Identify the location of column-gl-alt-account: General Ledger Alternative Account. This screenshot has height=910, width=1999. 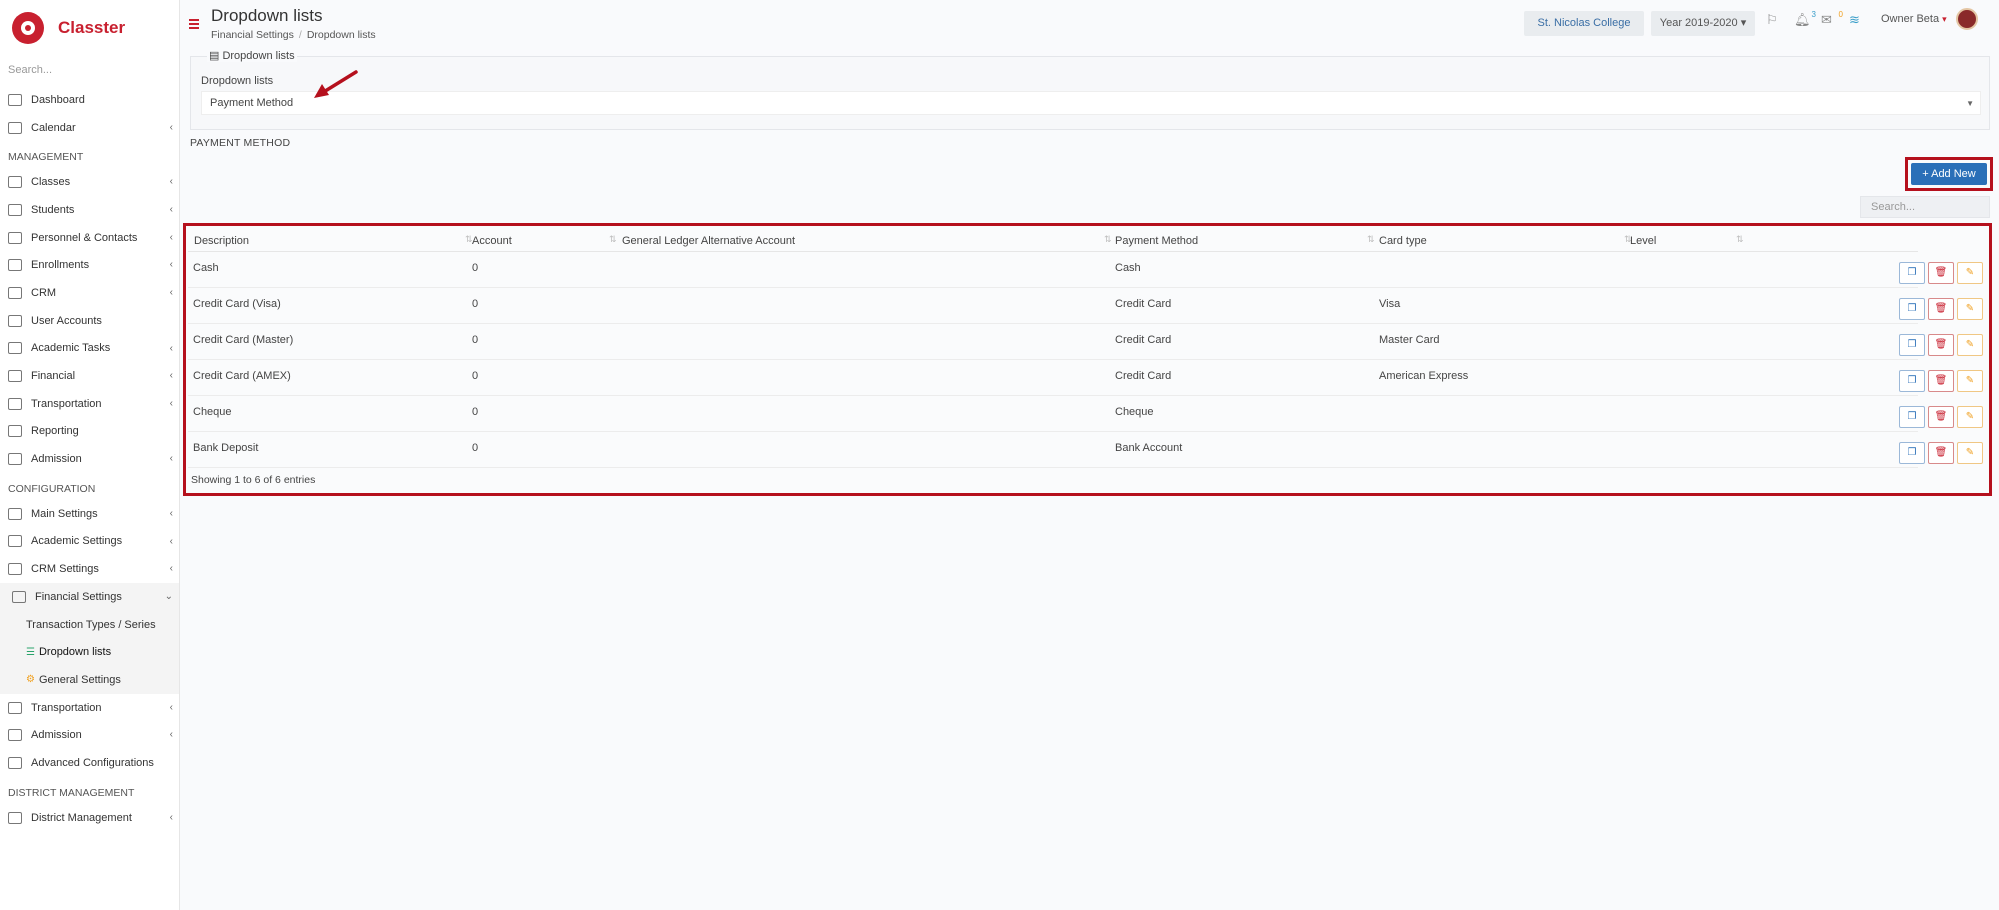
(708, 241).